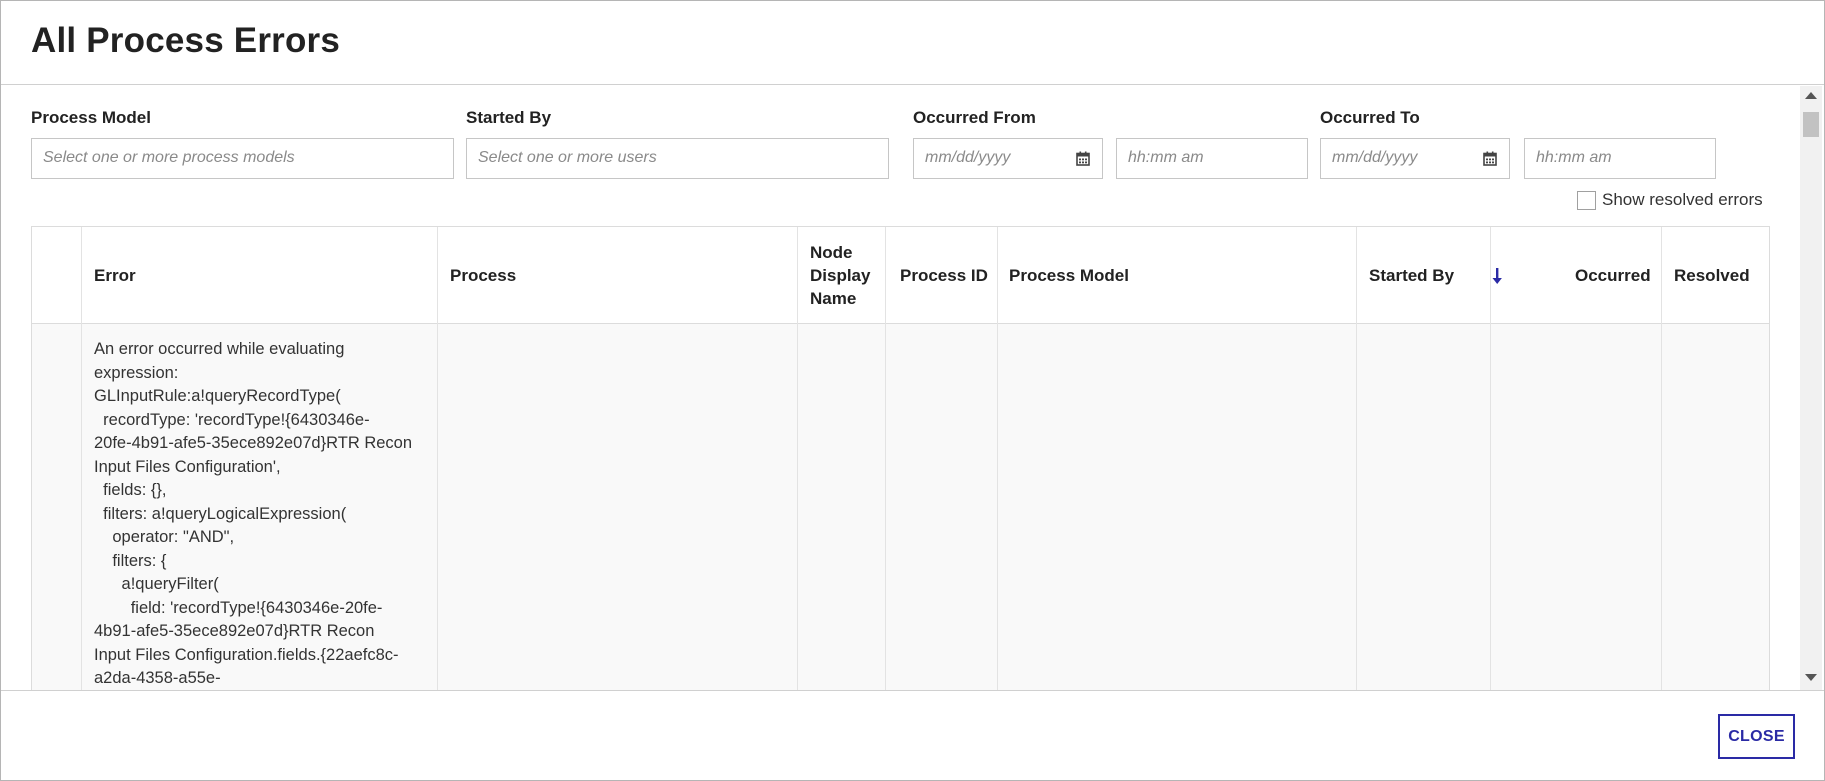  Describe the element at coordinates (1811, 388) in the screenshot. I see `vertical-scrollbar` at that location.